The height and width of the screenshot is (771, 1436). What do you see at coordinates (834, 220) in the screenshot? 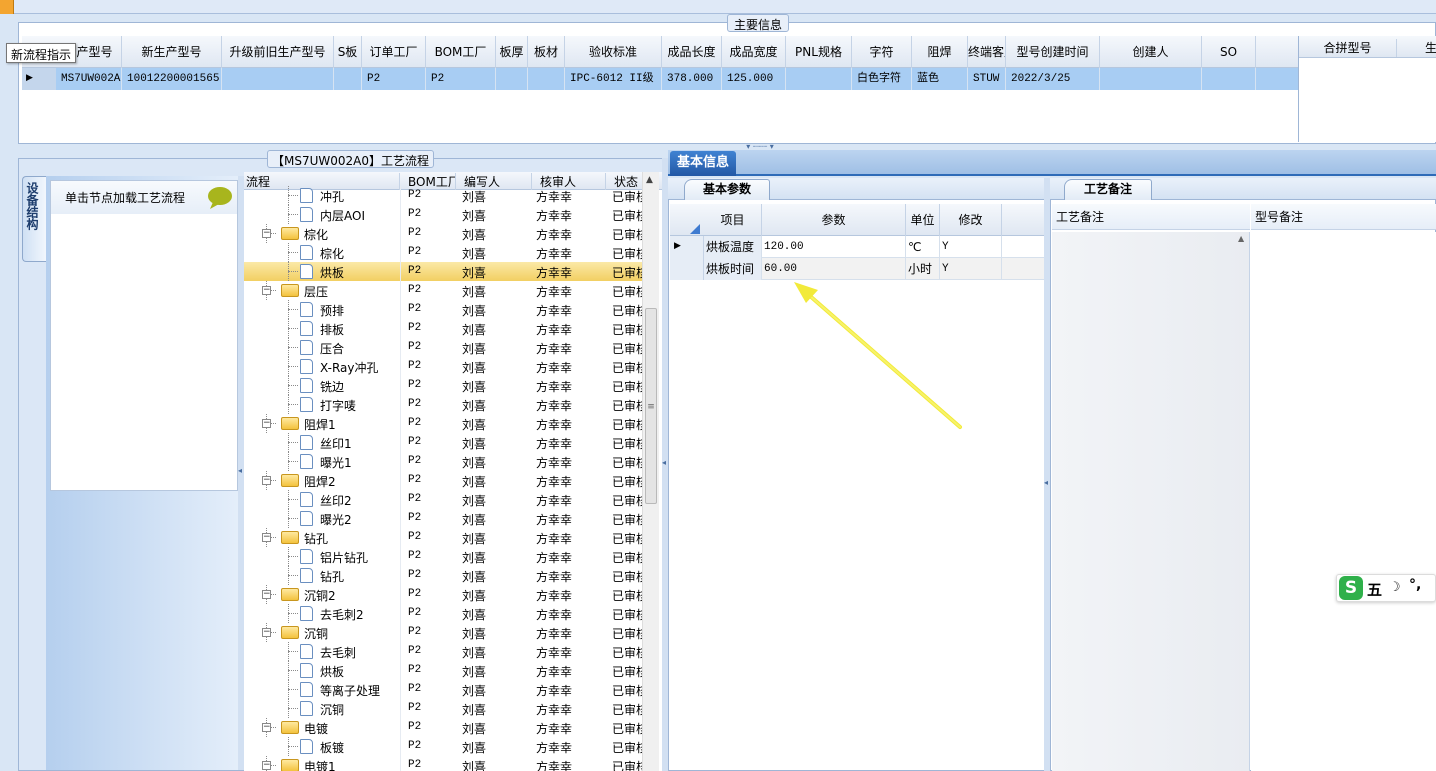
I see `params-col-header: 参数` at bounding box center [834, 220].